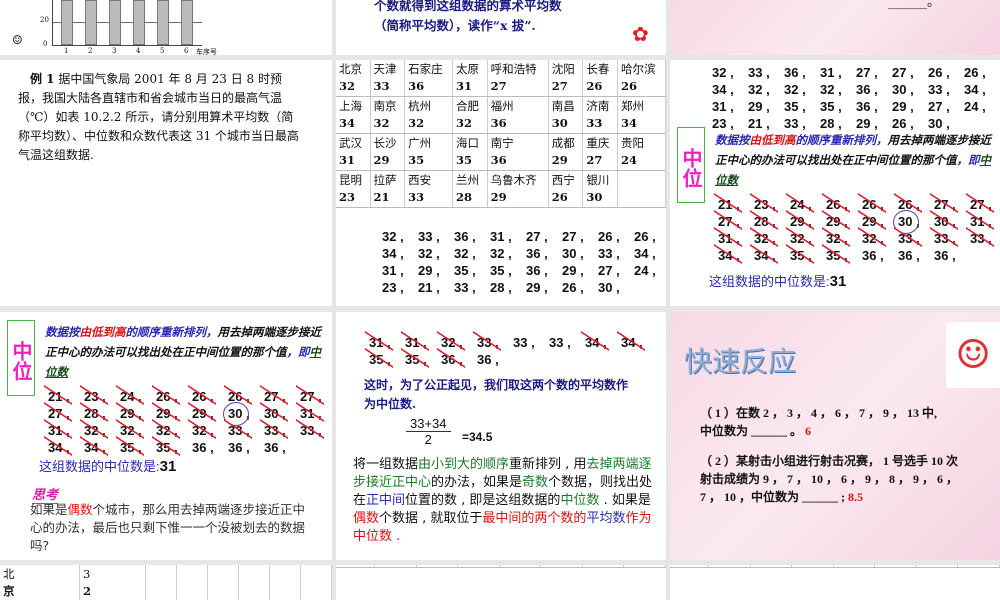 The width and height of the screenshot is (1000, 600). I want to click on x-axis-label: 车序号, so click(206, 51).